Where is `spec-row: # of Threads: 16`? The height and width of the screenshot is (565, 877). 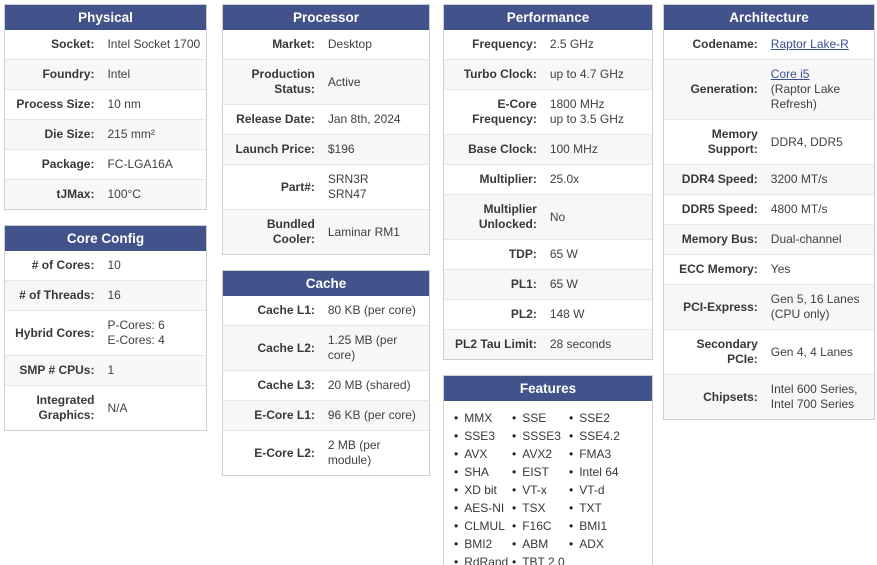 spec-row: # of Threads: 16 is located at coordinates (105, 295).